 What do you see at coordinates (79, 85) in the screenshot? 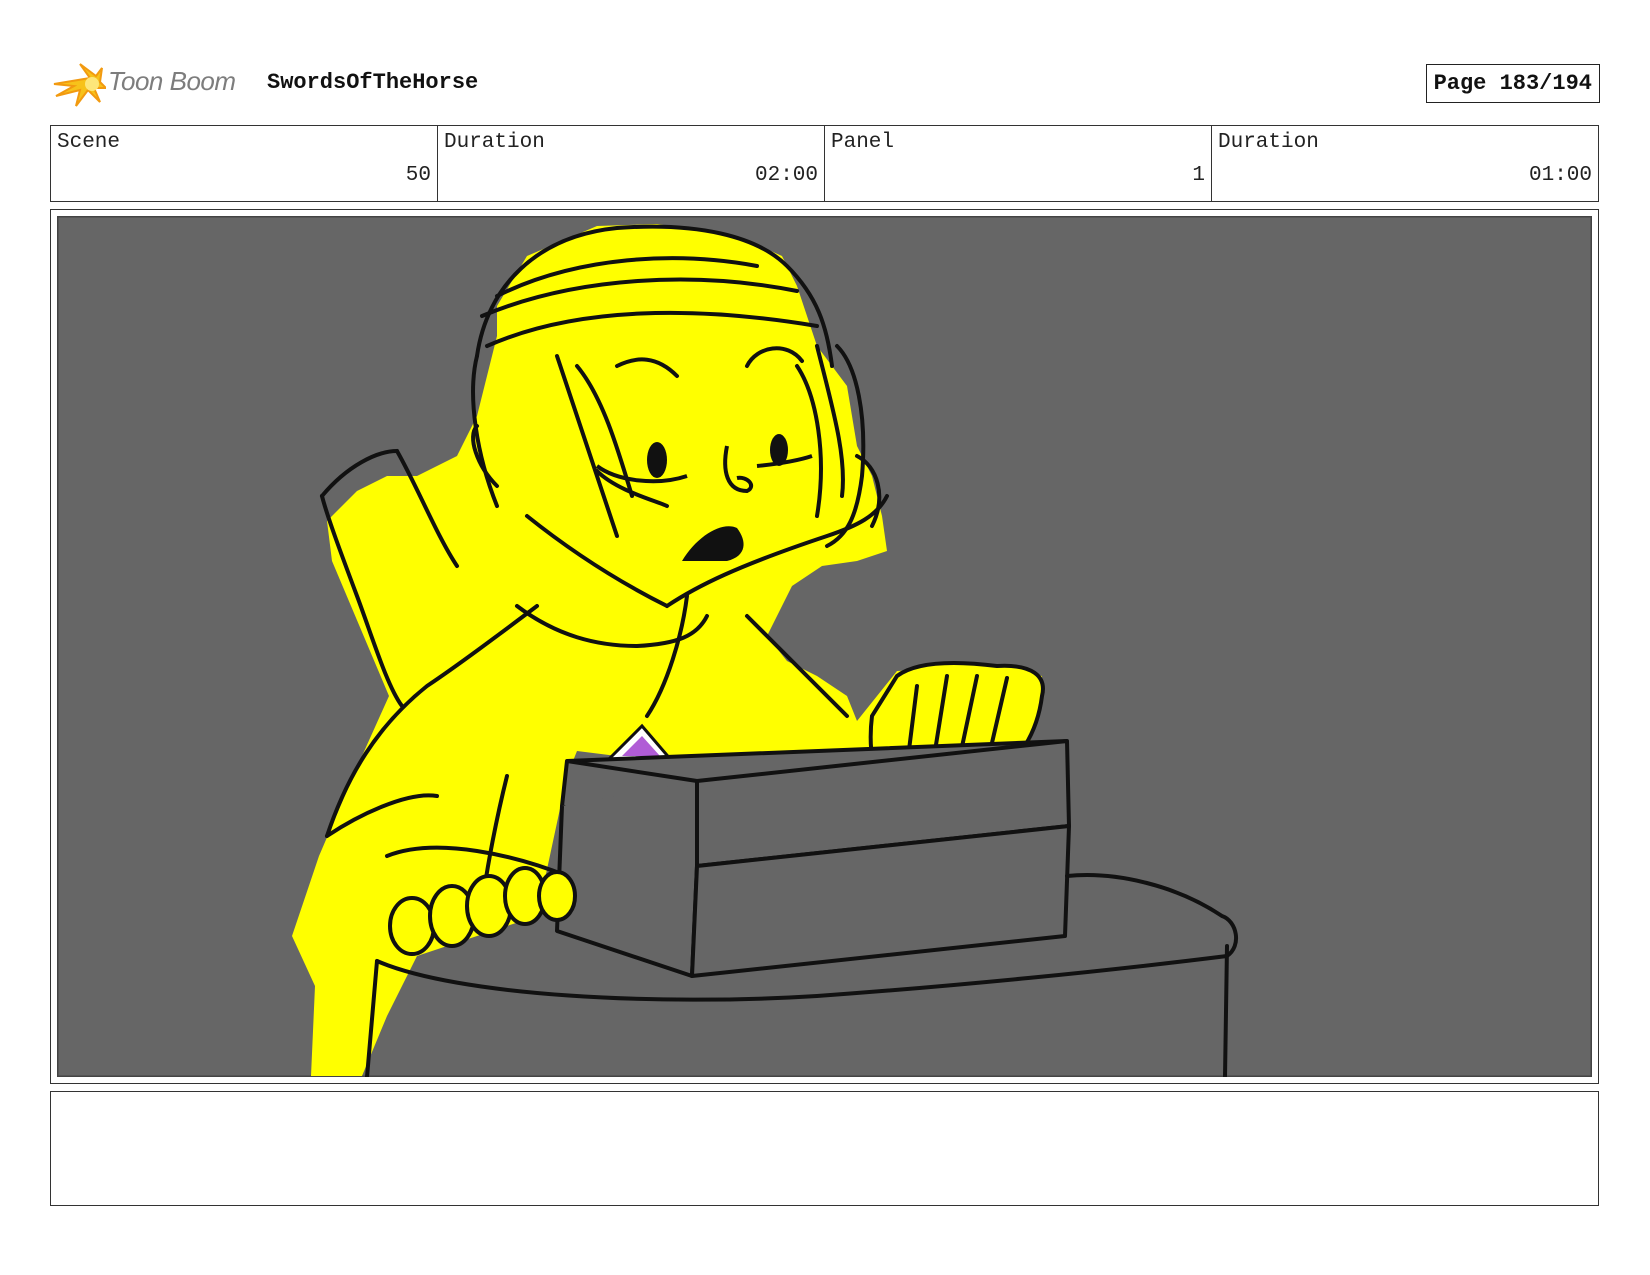
I see `starburst-icon` at bounding box center [79, 85].